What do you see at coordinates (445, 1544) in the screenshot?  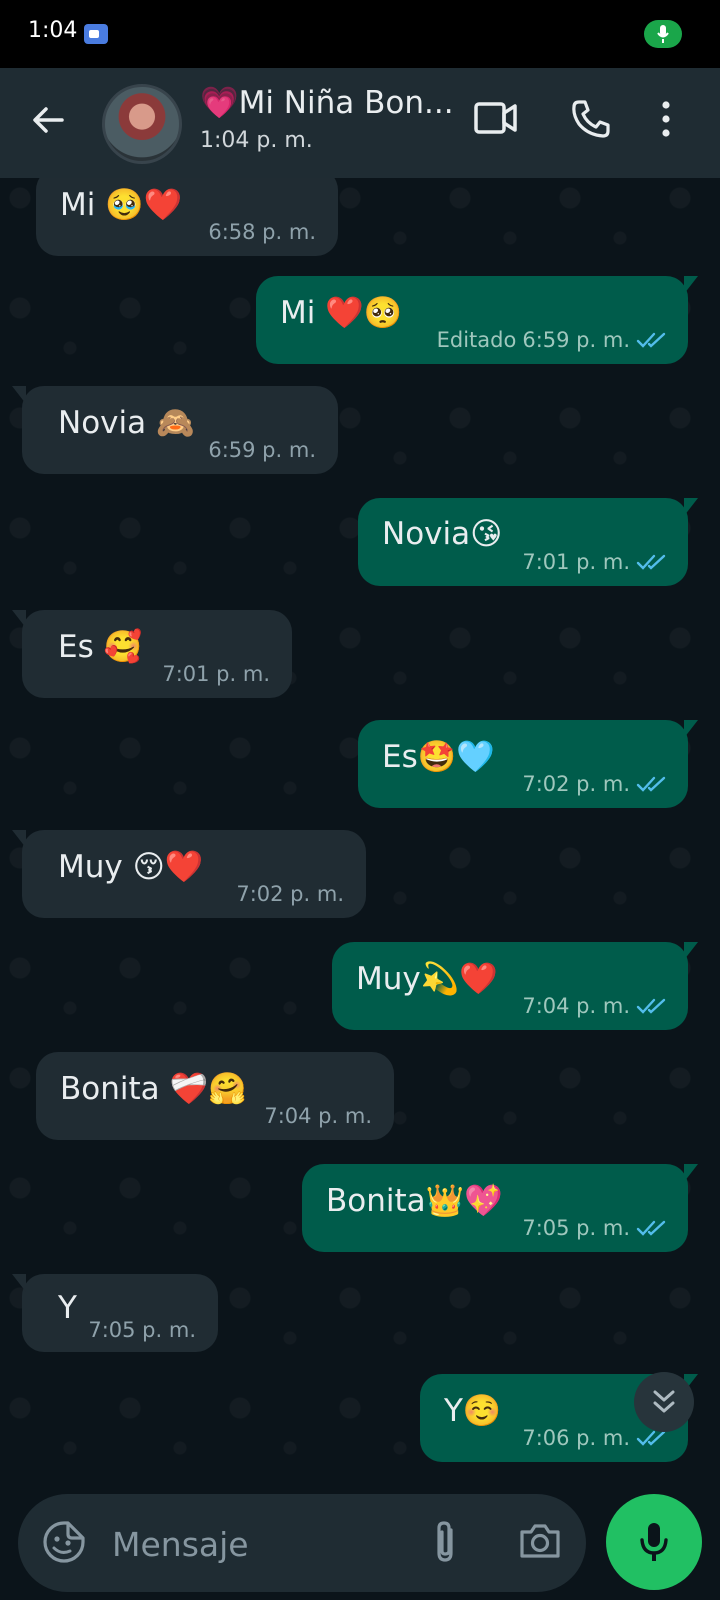 I see `attachment-icon` at bounding box center [445, 1544].